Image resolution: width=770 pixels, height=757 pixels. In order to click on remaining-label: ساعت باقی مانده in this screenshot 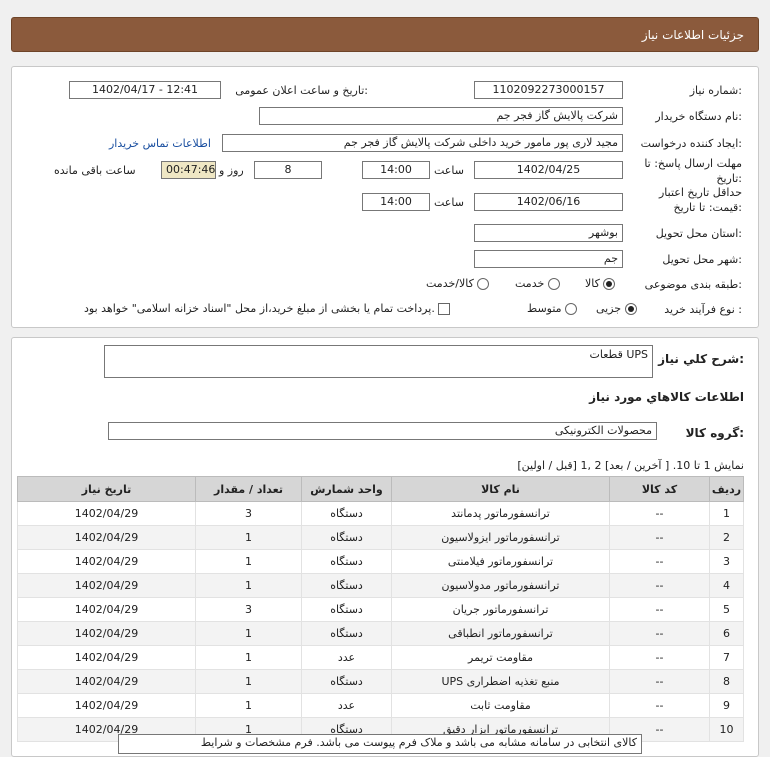, I will do `click(95, 170)`.